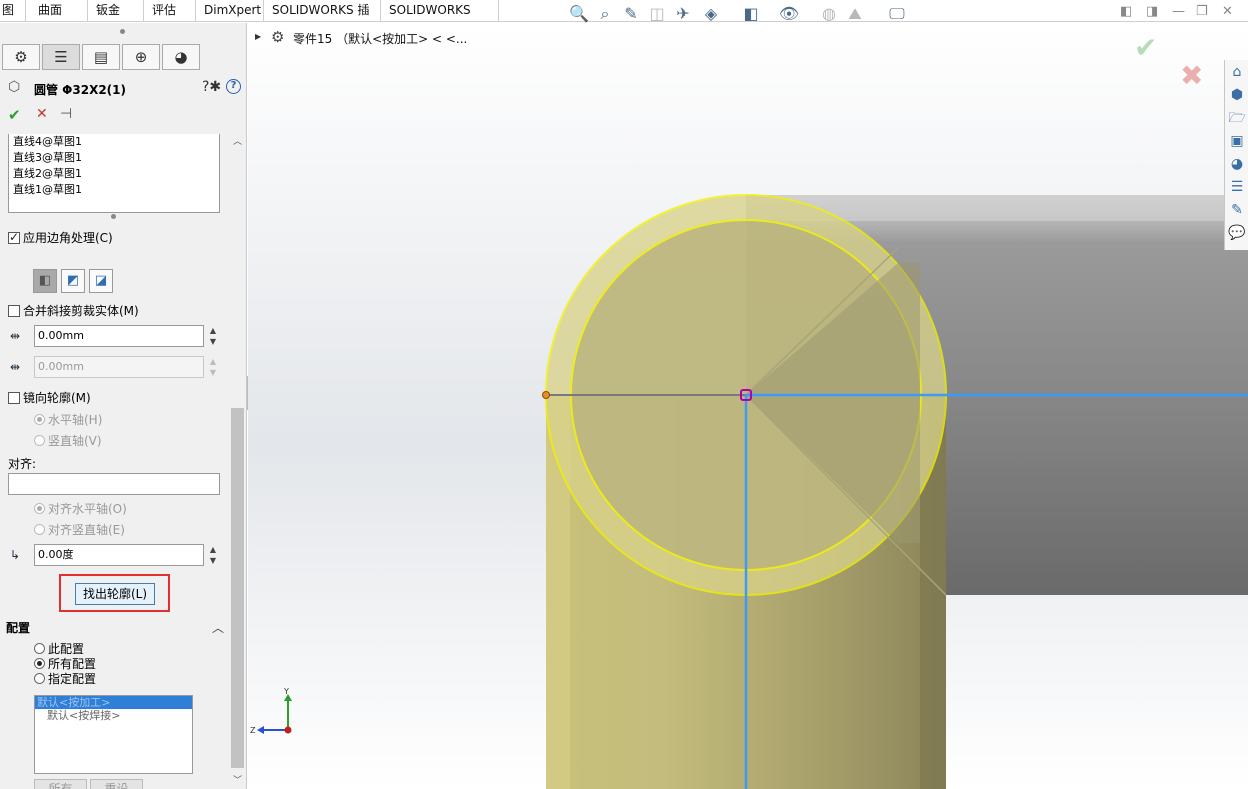 Image resolution: width=1248 pixels, height=789 pixels. I want to click on solidworks-forum-icon: ✎, so click(1237, 210).